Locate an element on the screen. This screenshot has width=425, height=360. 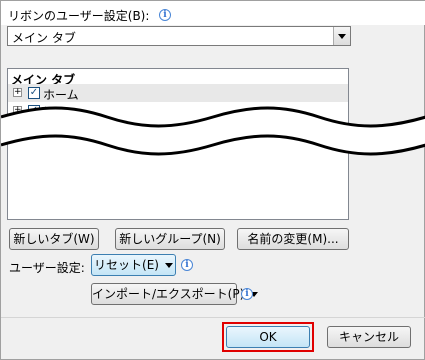
tree-row-label: ホーム is located at coordinates (61, 95).